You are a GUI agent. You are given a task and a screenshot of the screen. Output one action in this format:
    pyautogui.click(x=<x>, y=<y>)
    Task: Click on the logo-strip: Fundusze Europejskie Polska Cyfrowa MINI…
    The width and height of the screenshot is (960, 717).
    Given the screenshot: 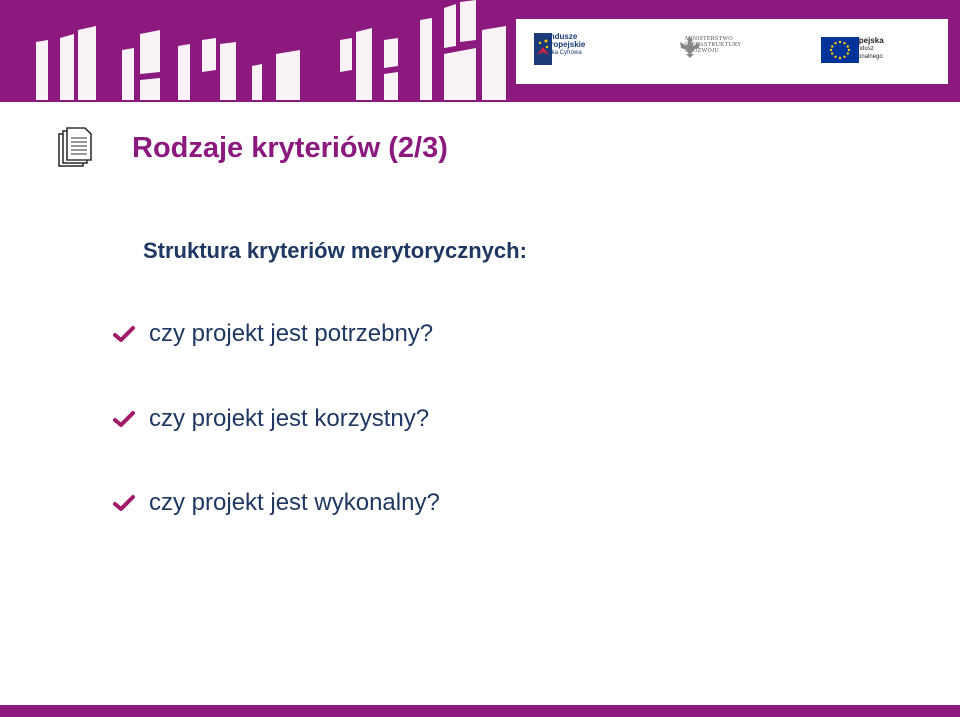 What is the action you would take?
    pyautogui.click(x=732, y=51)
    